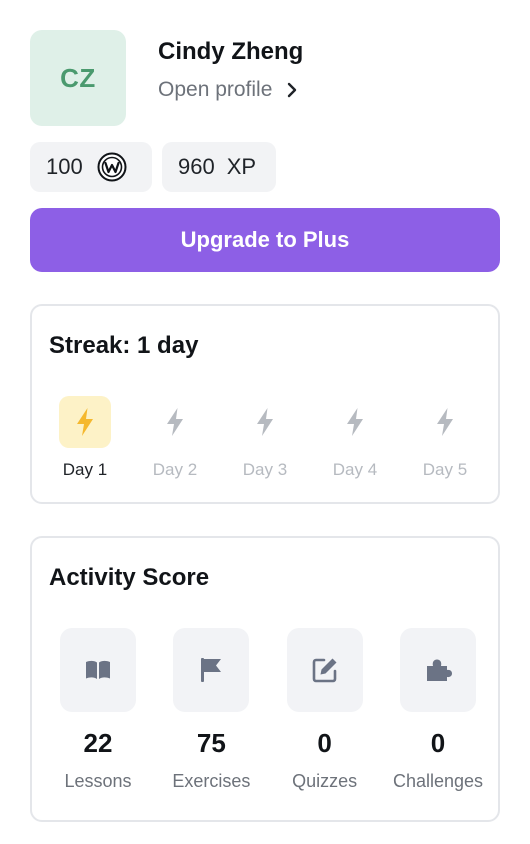 The height and width of the screenshot is (844, 530). Describe the element at coordinates (64, 166) in the screenshot. I see `coins-value: 100` at that location.